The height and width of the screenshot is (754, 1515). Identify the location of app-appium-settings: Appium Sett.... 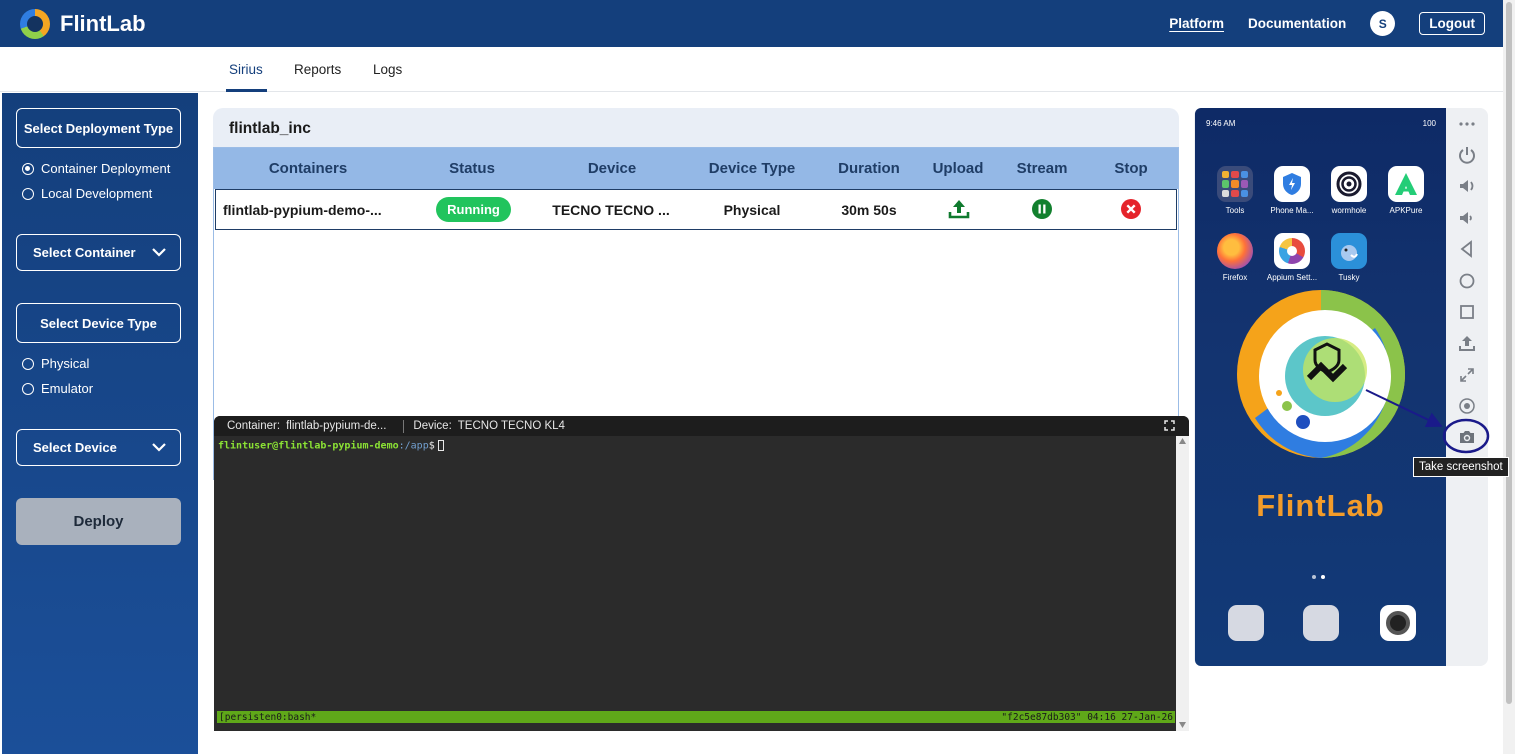
(1292, 257).